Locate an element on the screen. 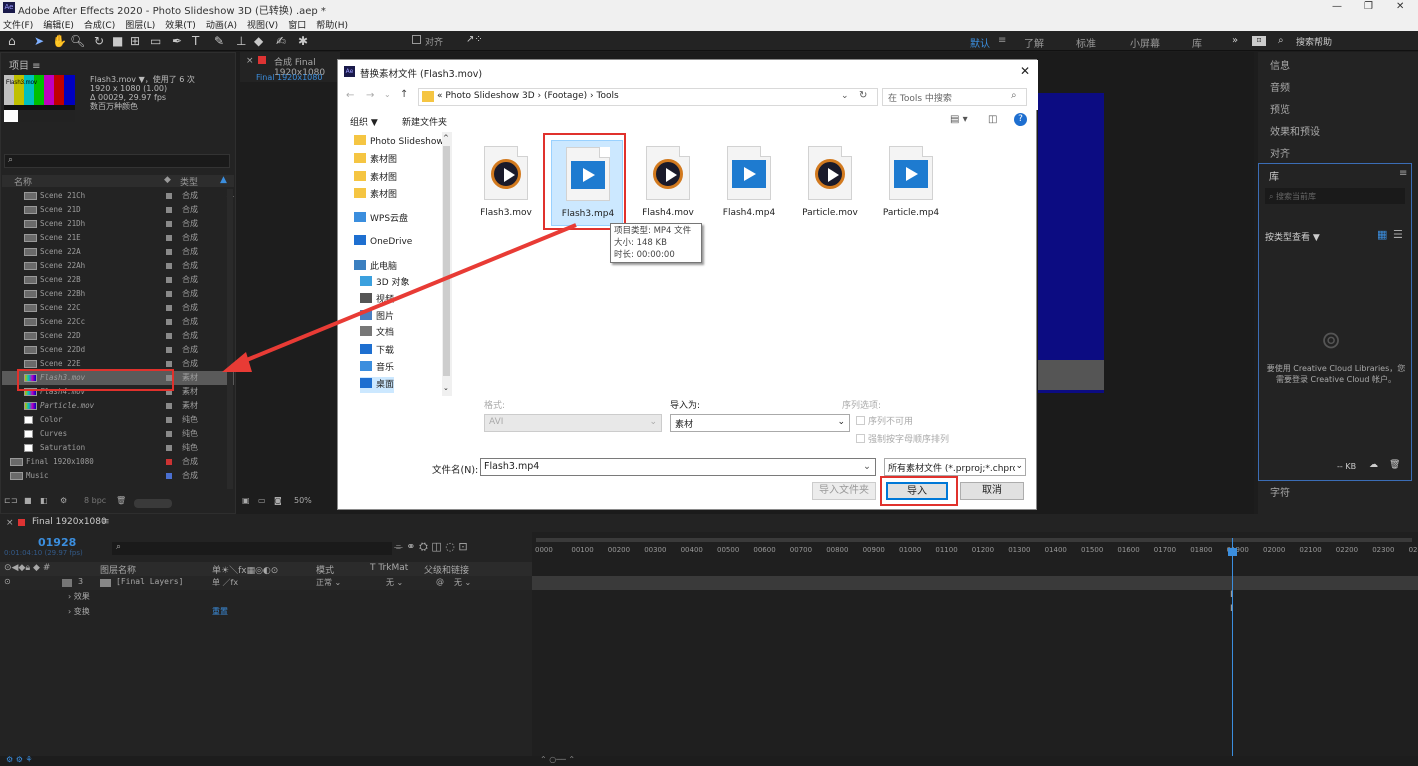 Image resolution: width=1418 pixels, height=766 pixels. folder-search-input: 在 Tools 中搜索 ⌕ is located at coordinates (954, 97).